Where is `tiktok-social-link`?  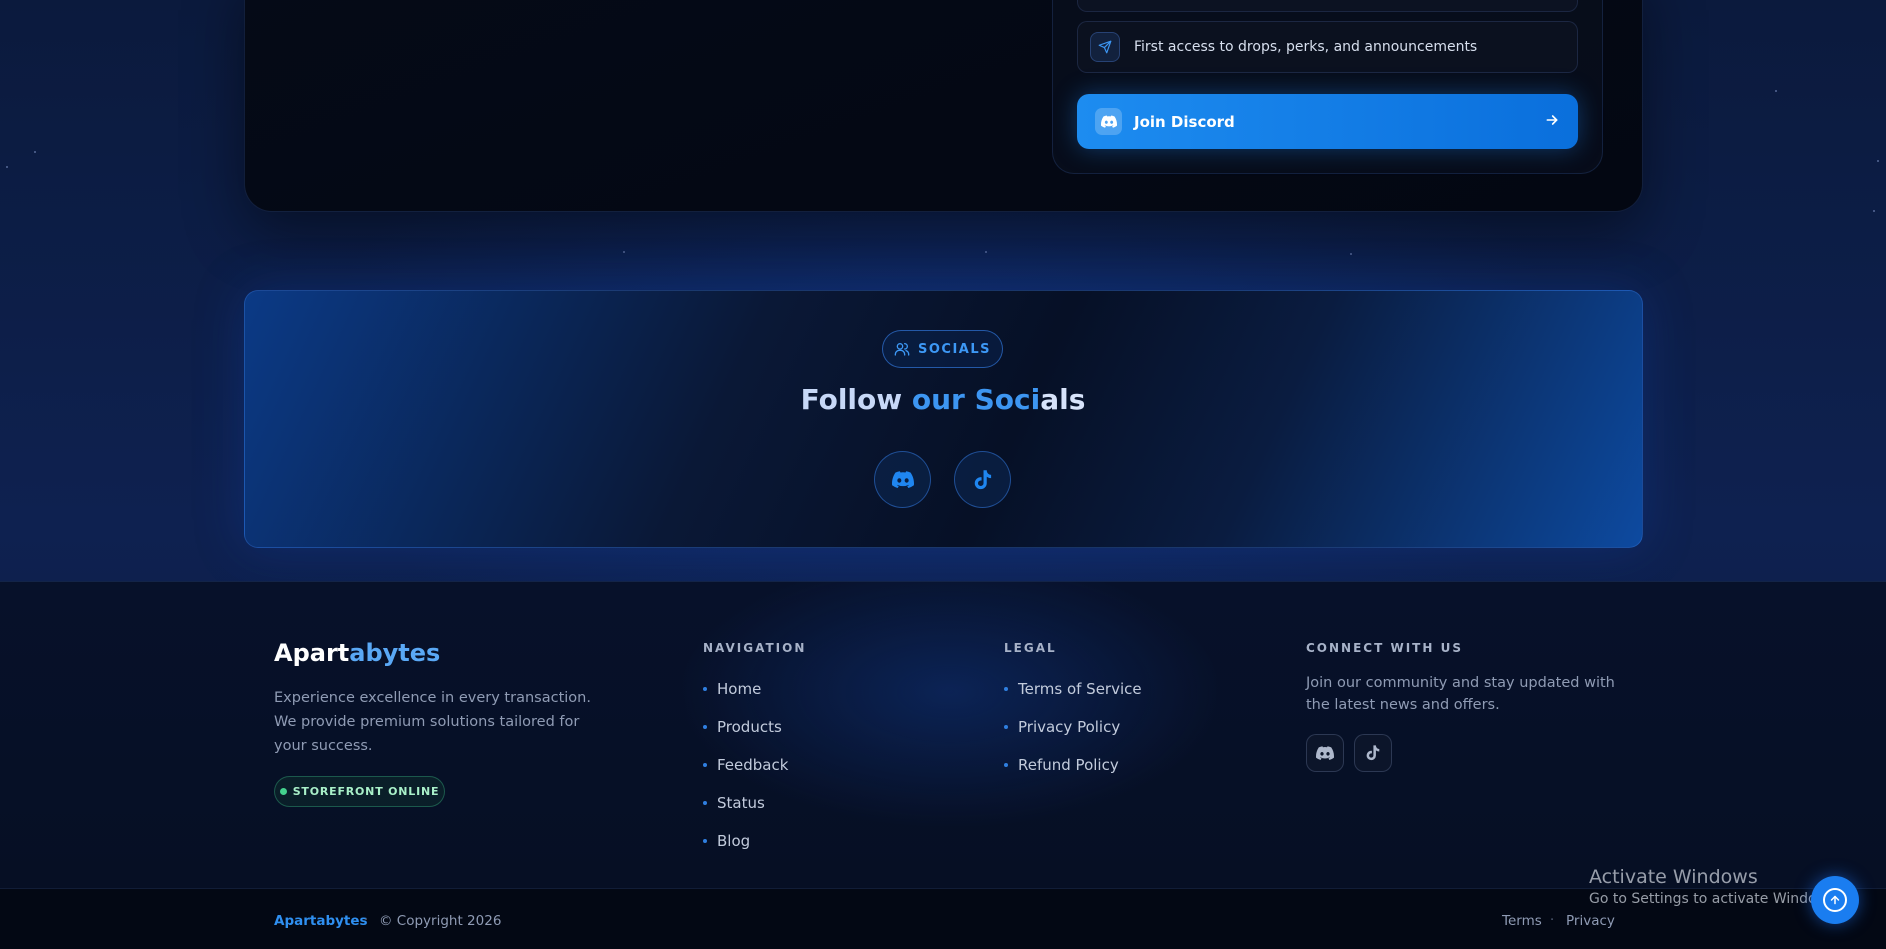
tiktok-social-link is located at coordinates (982, 479).